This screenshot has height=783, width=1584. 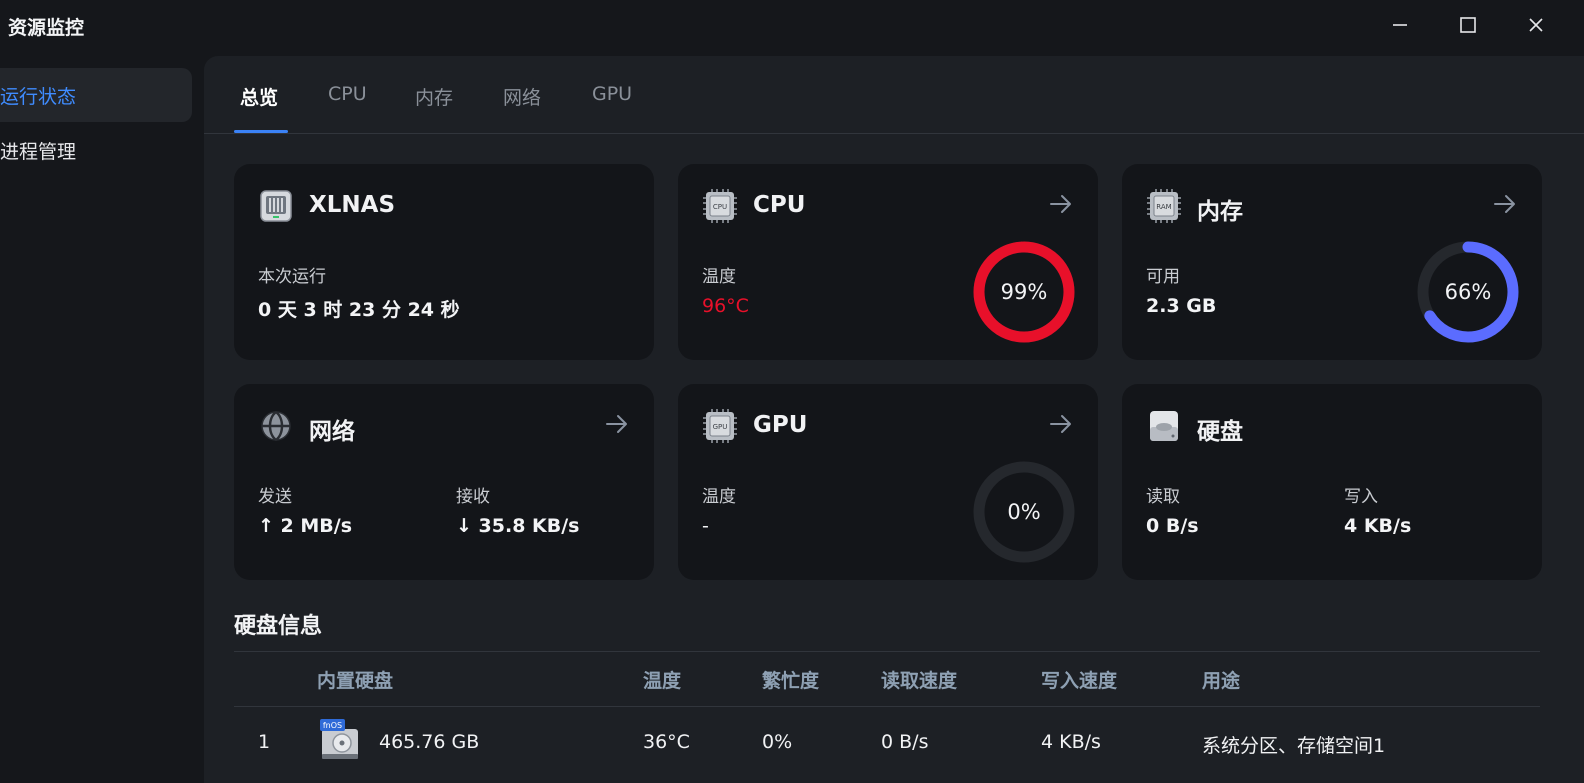 What do you see at coordinates (919, 681) in the screenshot?
I see `column-header: 读取速度` at bounding box center [919, 681].